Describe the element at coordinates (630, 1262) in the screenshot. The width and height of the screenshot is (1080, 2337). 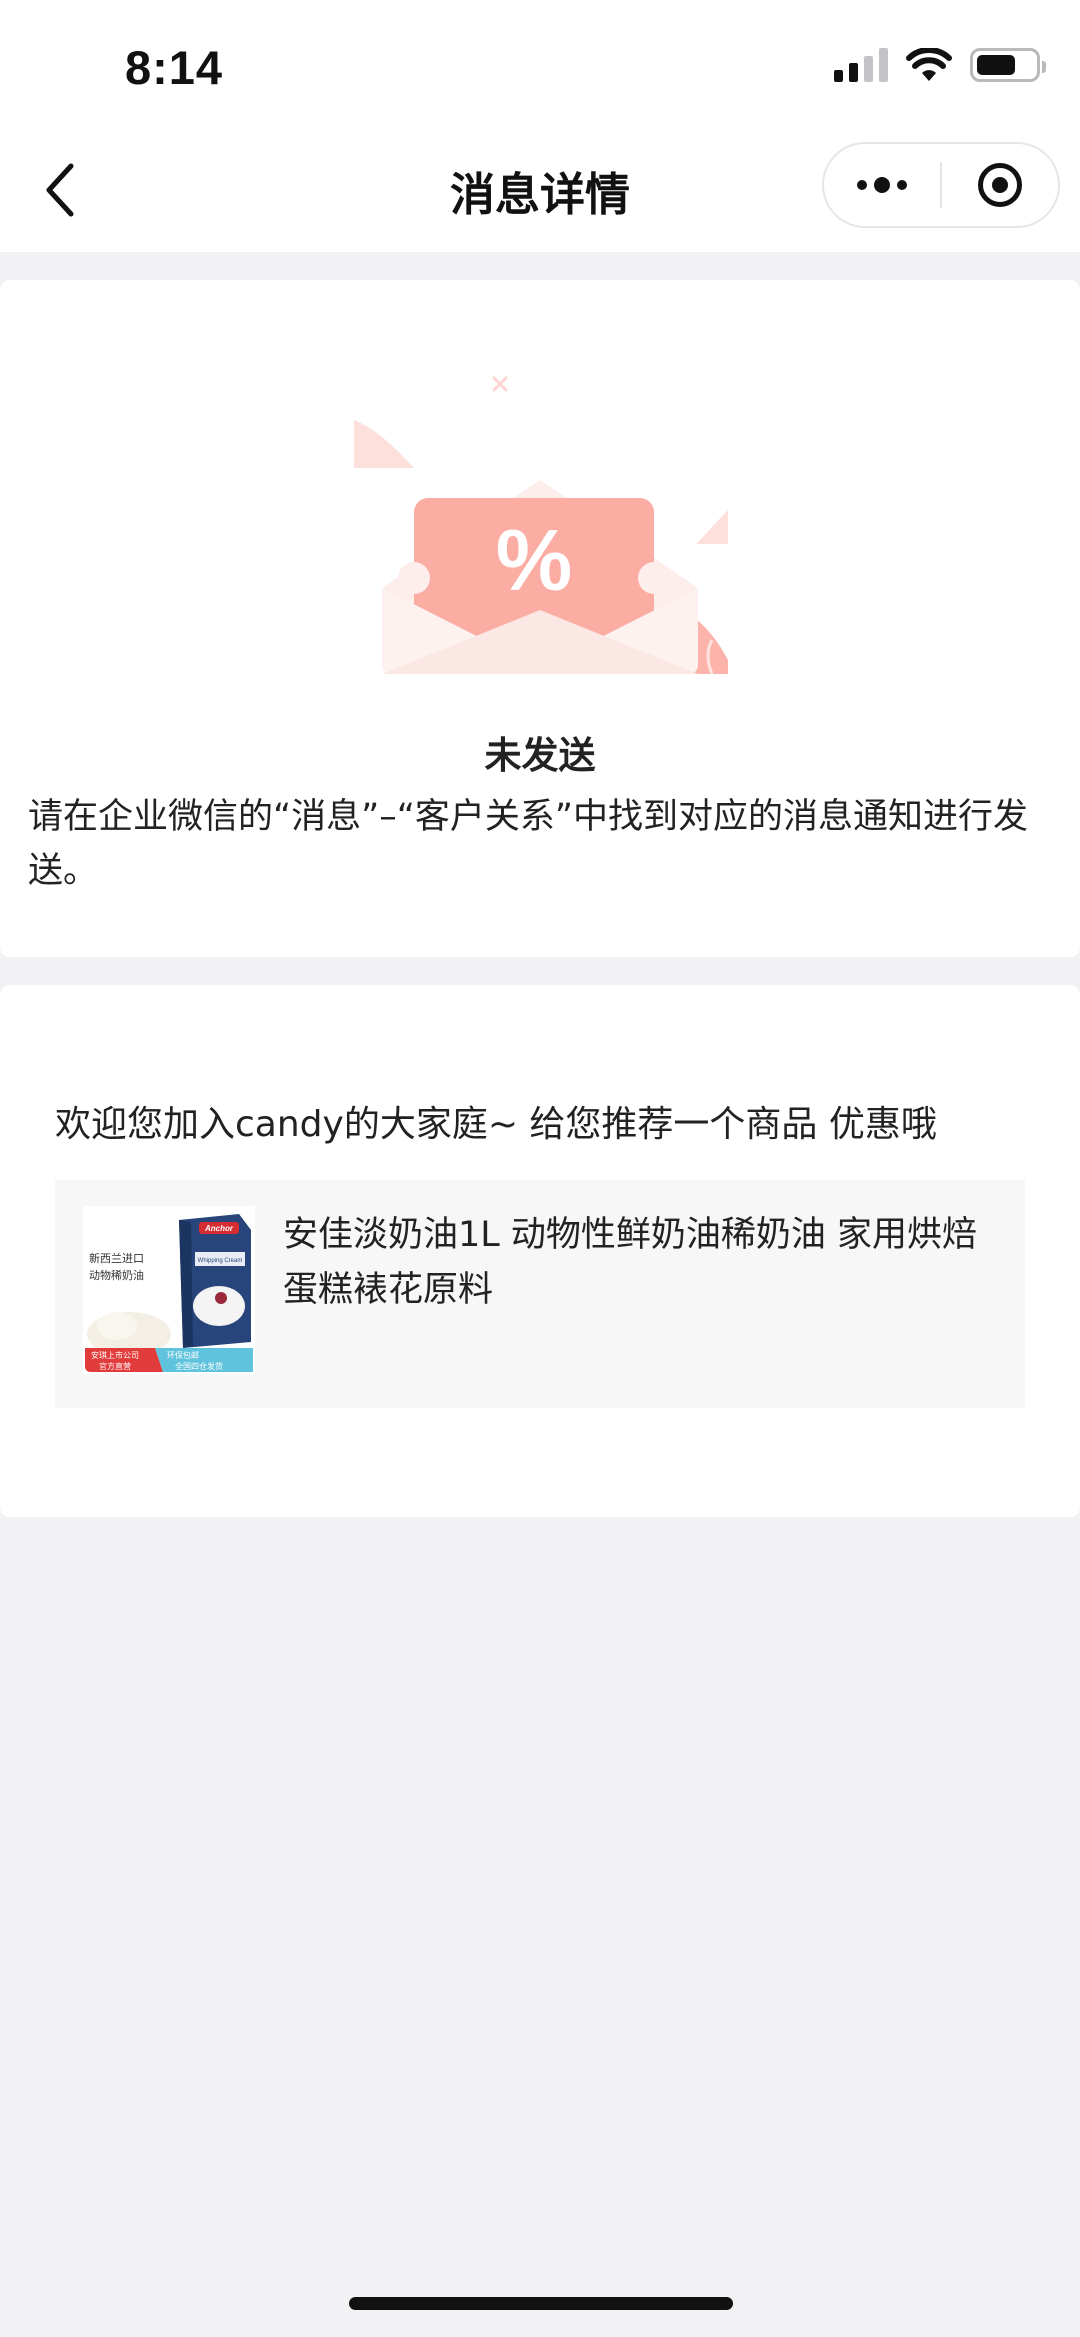
I see `product-name: 安佳淡奶油1L 动物性鲜奶油稀奶油 家用烘焙蛋糕裱花原料` at that location.